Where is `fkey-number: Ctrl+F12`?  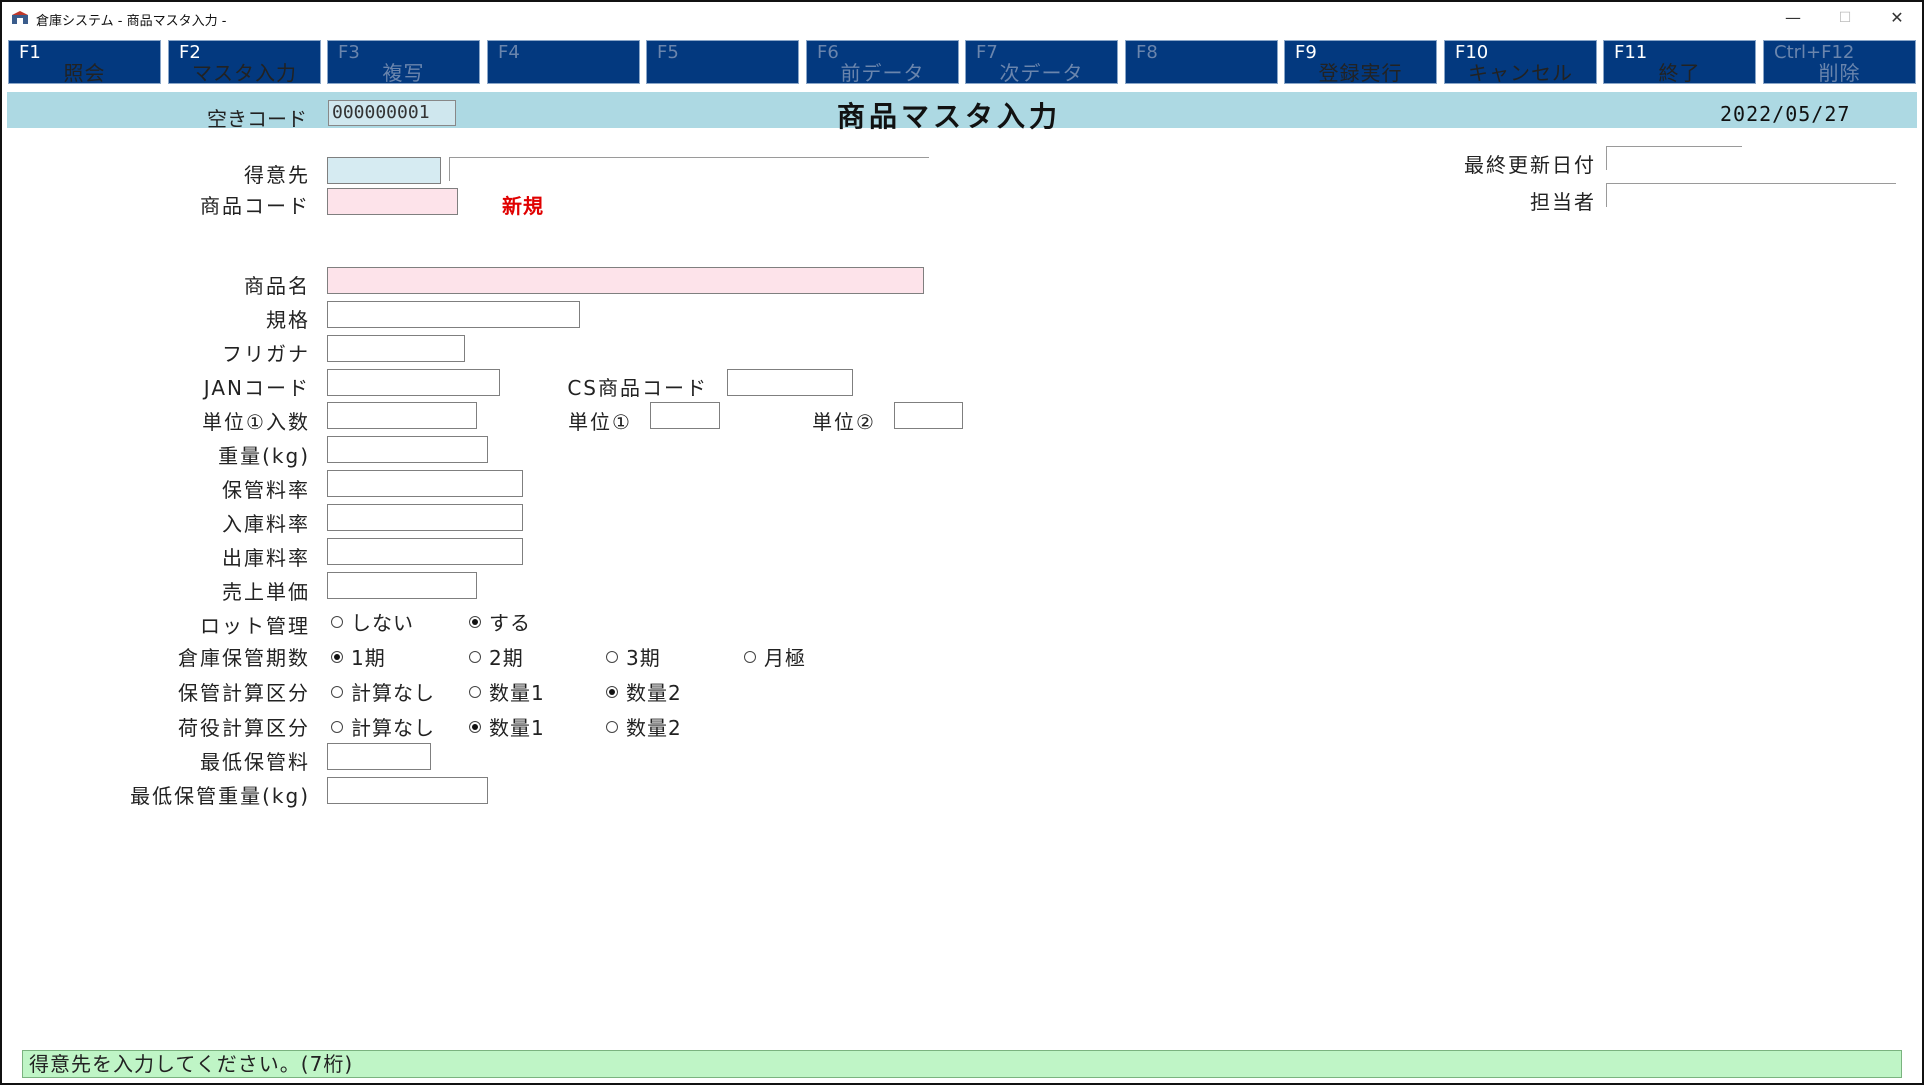 fkey-number: Ctrl+F12 is located at coordinates (1814, 52).